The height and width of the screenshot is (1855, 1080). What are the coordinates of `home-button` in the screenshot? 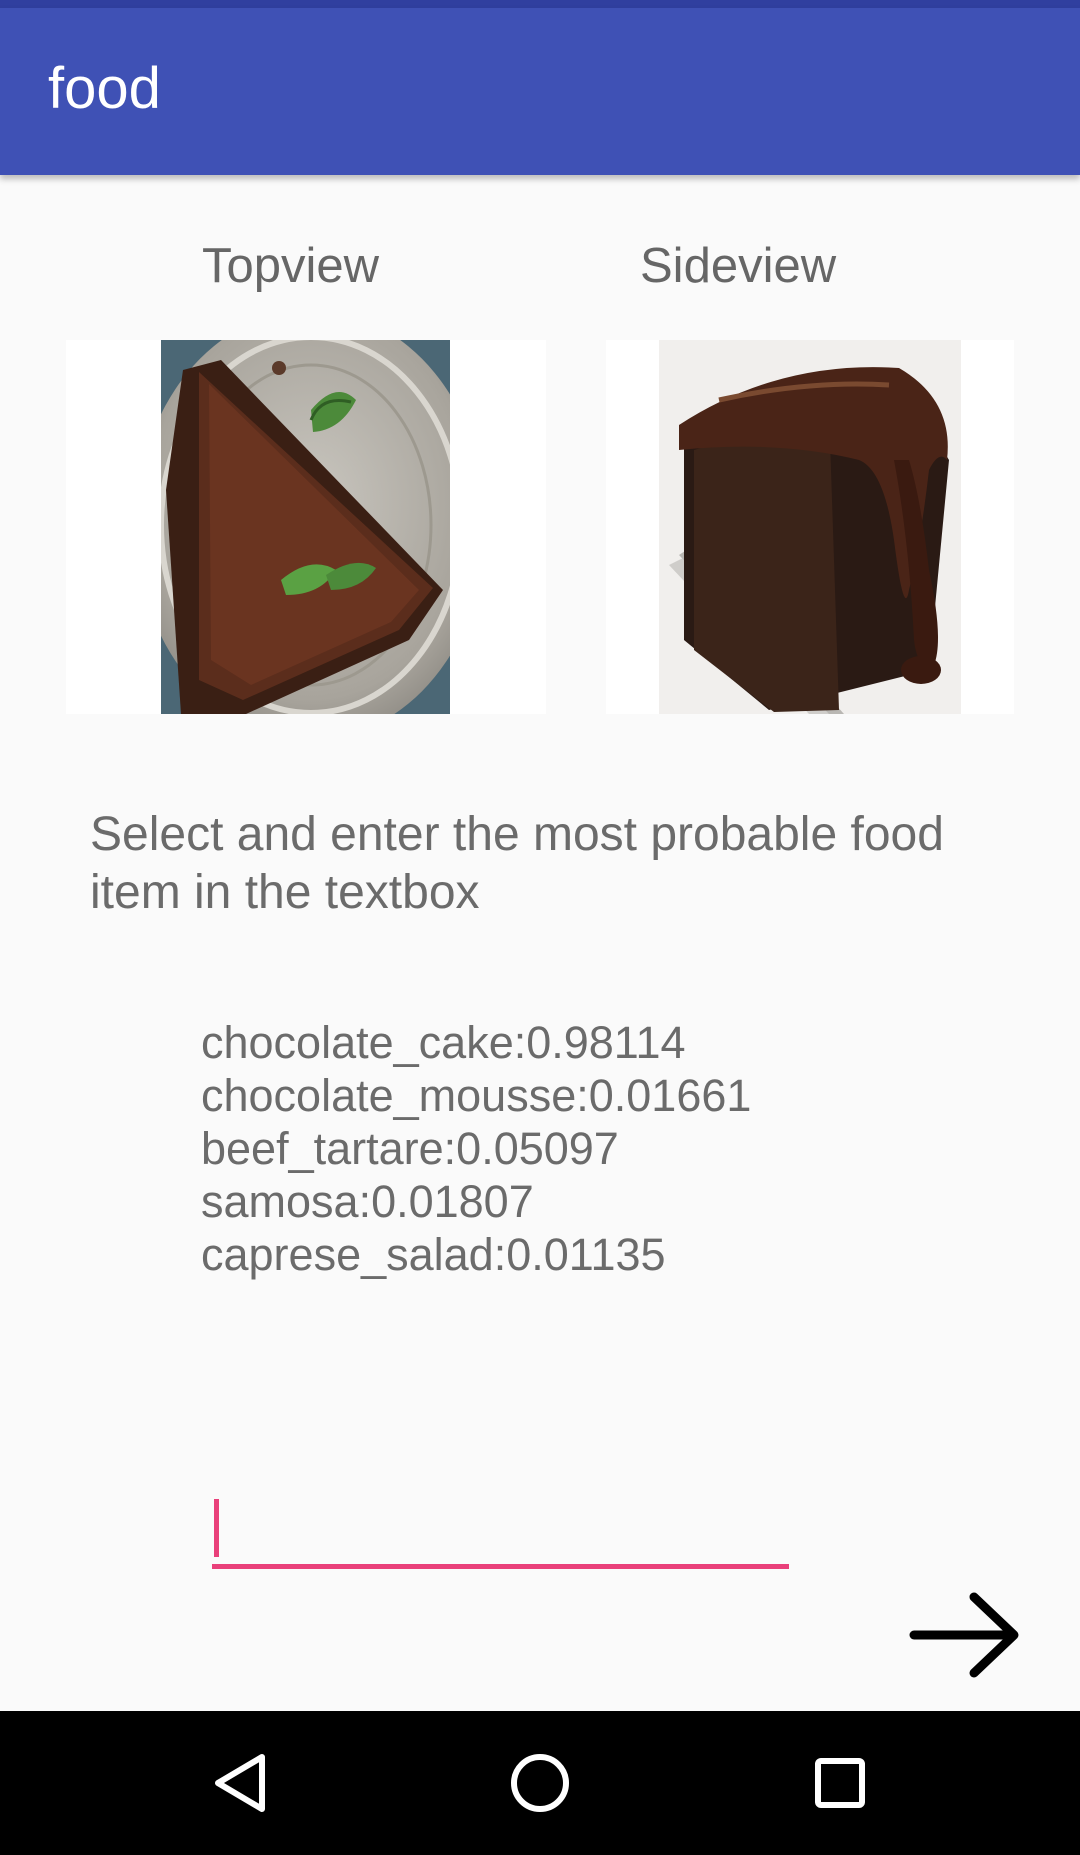 It's located at (540, 1783).